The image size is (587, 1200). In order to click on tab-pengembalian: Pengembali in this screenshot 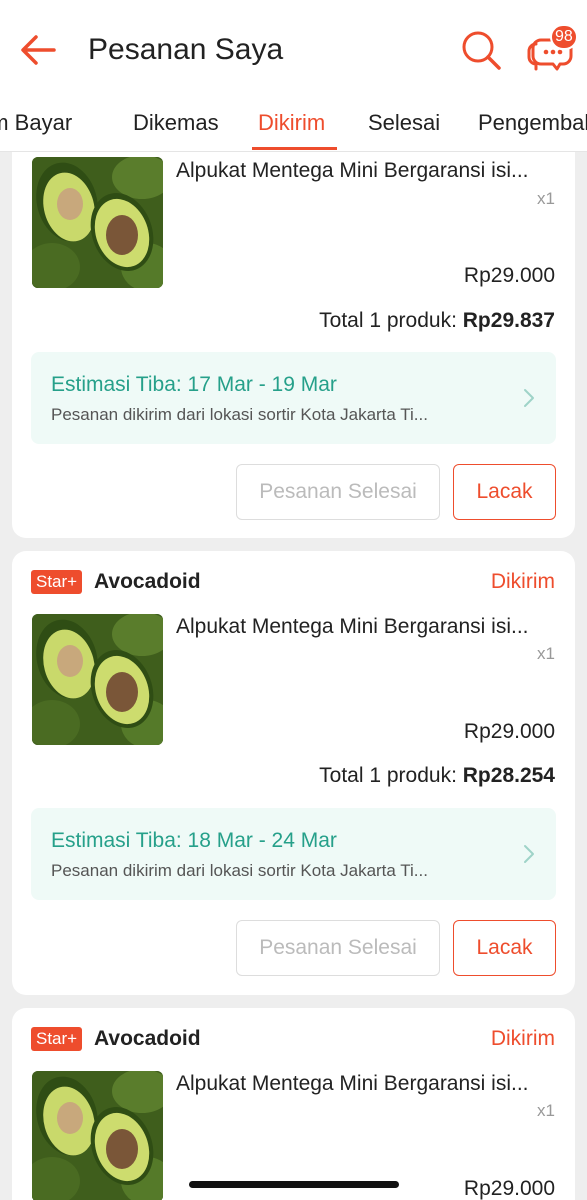, I will do `click(532, 123)`.